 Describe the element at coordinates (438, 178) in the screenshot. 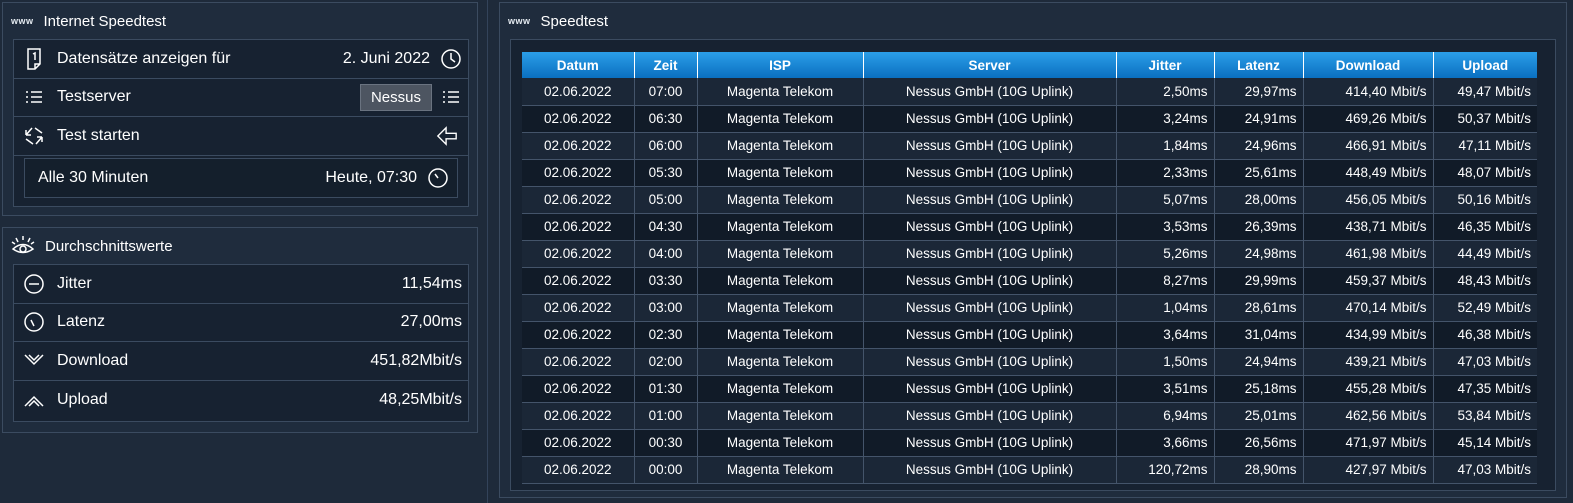

I see `timer-icon` at that location.